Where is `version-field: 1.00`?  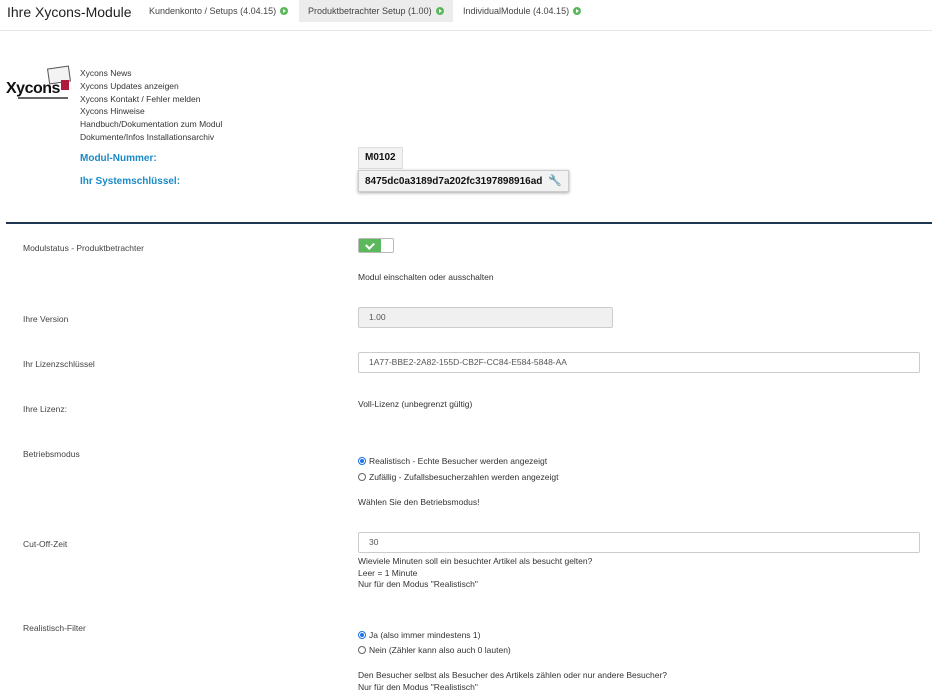 version-field: 1.00 is located at coordinates (485, 317).